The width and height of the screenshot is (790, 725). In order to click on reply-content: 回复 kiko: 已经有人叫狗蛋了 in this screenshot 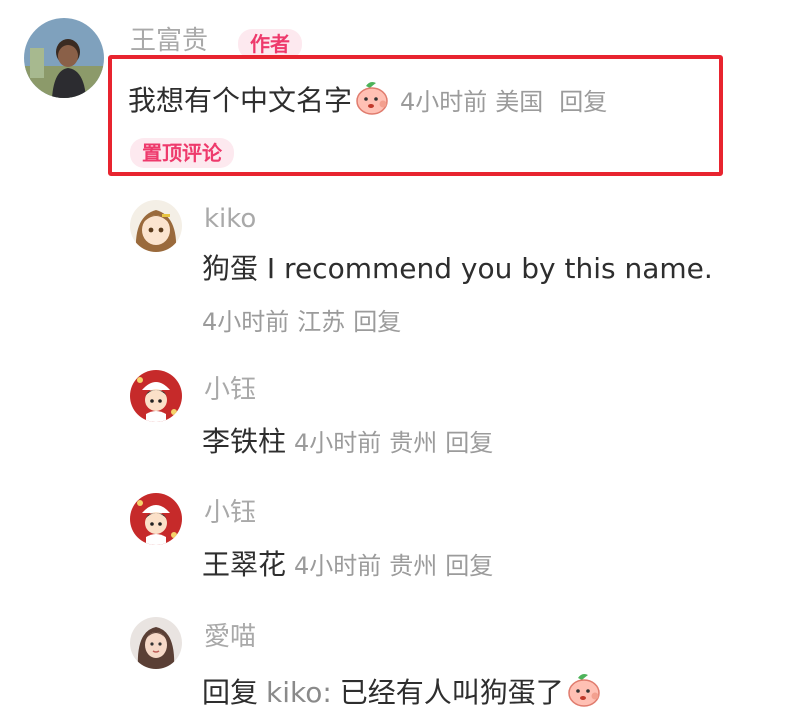, I will do `click(403, 692)`.